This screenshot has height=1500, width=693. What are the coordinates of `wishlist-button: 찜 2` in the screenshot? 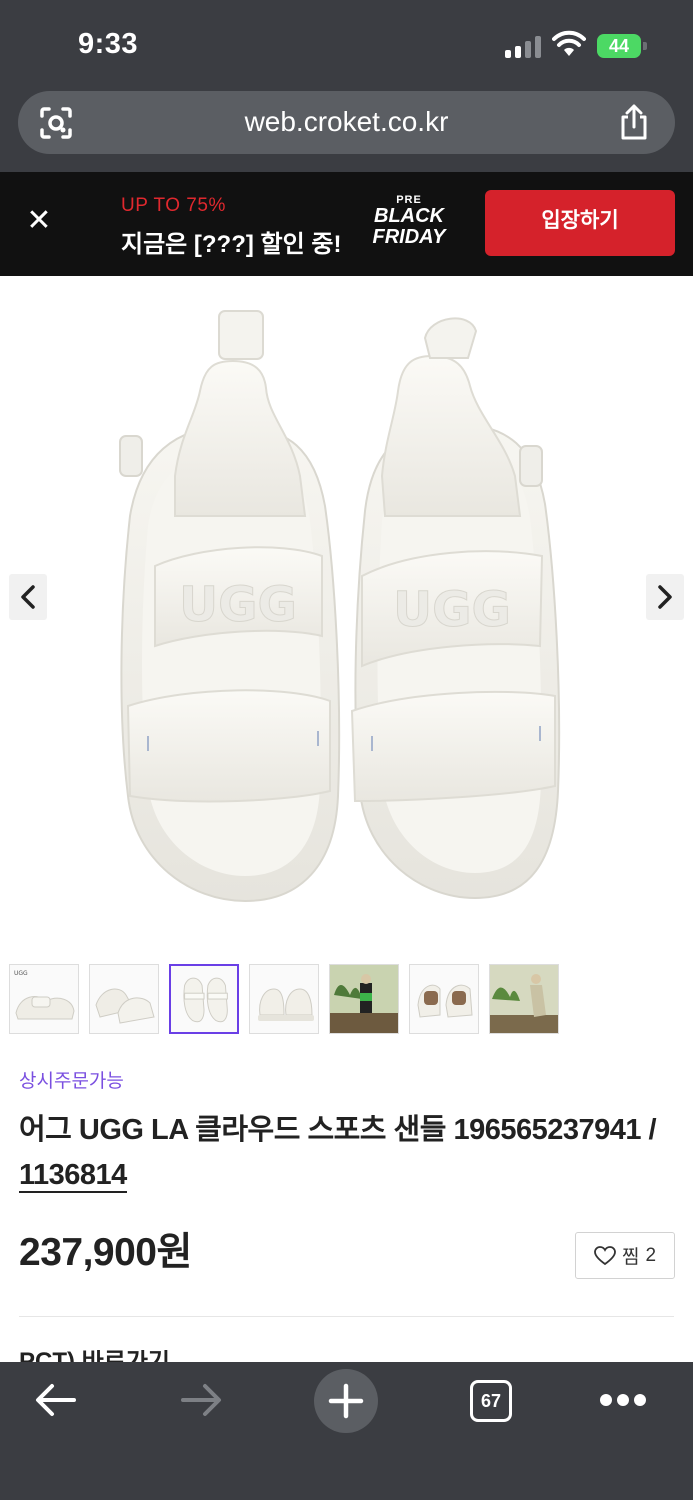 It's located at (625, 1255).